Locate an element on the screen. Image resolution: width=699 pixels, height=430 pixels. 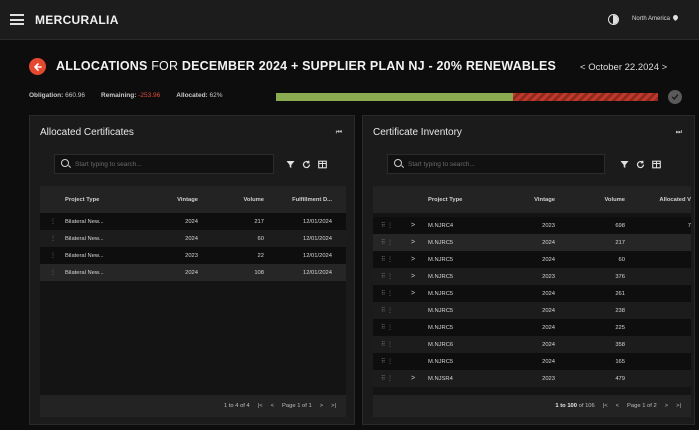
table-row: ⋮ Bilateral New... 2024 60 12/01/2024 is located at coordinates (193, 238).